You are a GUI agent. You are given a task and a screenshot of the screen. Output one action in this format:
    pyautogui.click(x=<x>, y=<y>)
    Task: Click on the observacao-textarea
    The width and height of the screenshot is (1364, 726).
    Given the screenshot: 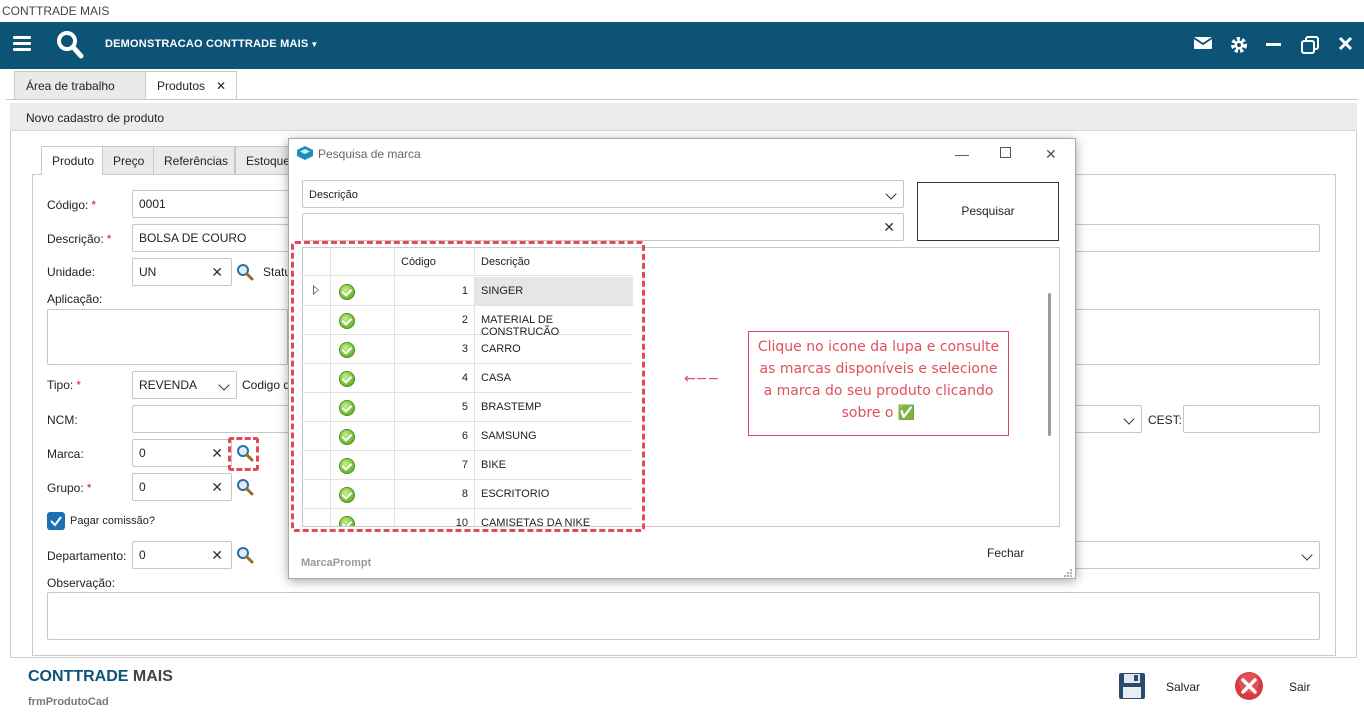 What is the action you would take?
    pyautogui.click(x=683, y=616)
    